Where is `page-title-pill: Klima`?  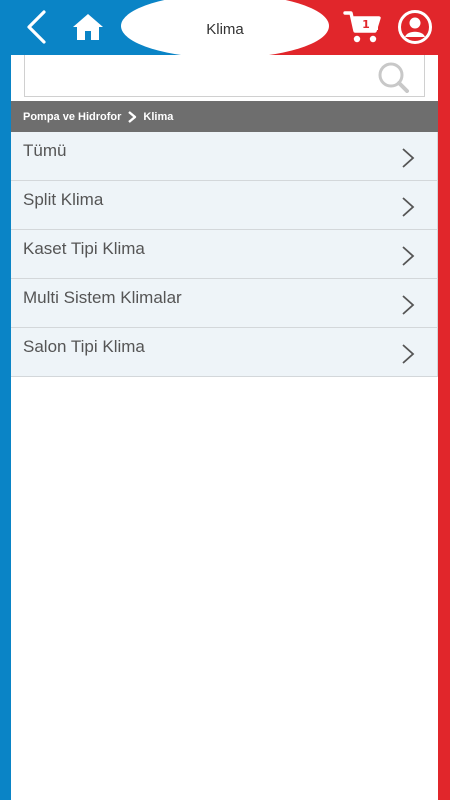 page-title-pill: Klima is located at coordinates (225, 27).